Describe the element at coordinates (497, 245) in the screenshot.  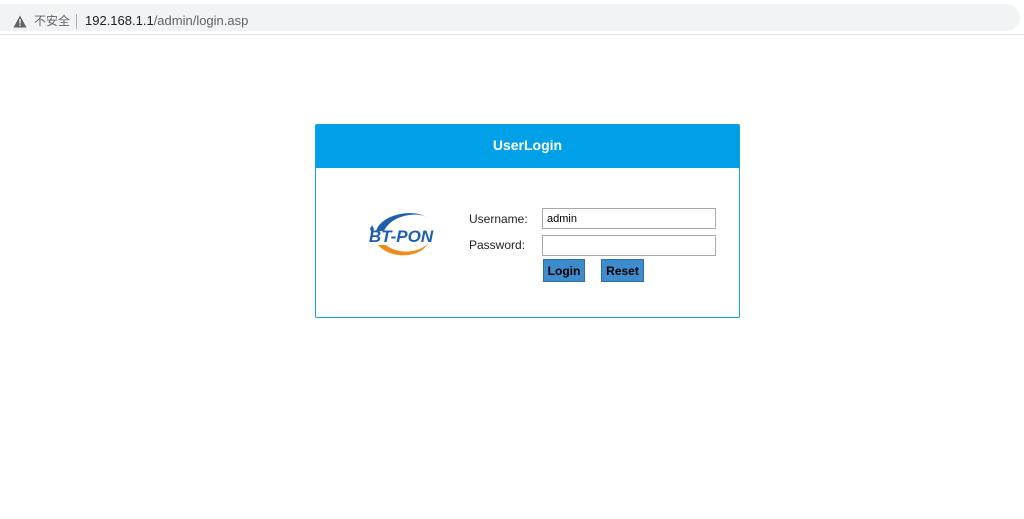
I see `password-label: Password:` at that location.